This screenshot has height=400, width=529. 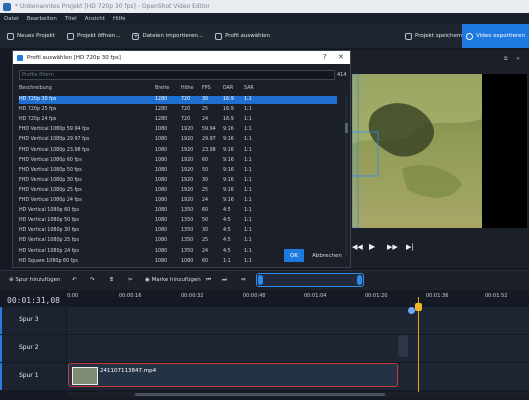 I want to click on timeline-zoom-slider, so click(x=310, y=280).